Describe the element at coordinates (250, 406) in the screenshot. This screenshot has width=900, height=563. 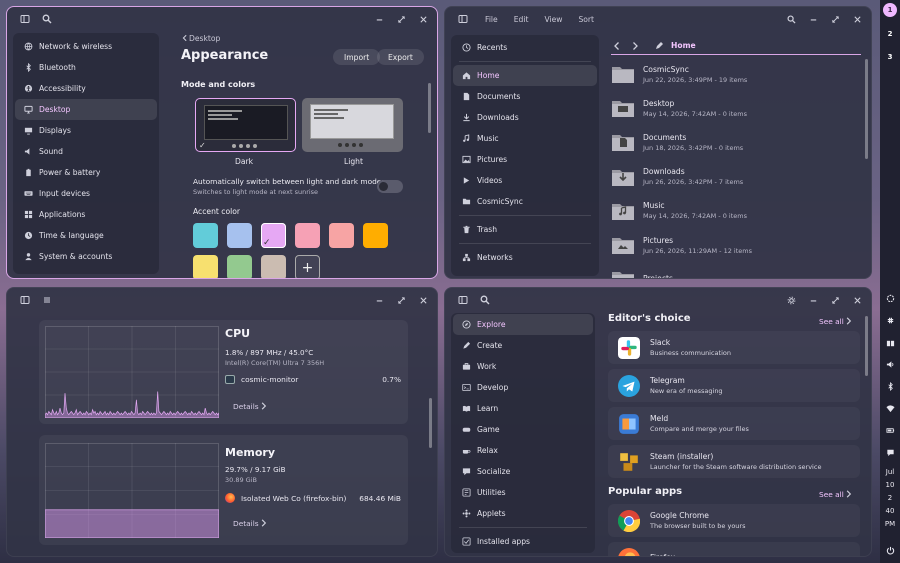
I see `cpu-details-link: Details` at that location.